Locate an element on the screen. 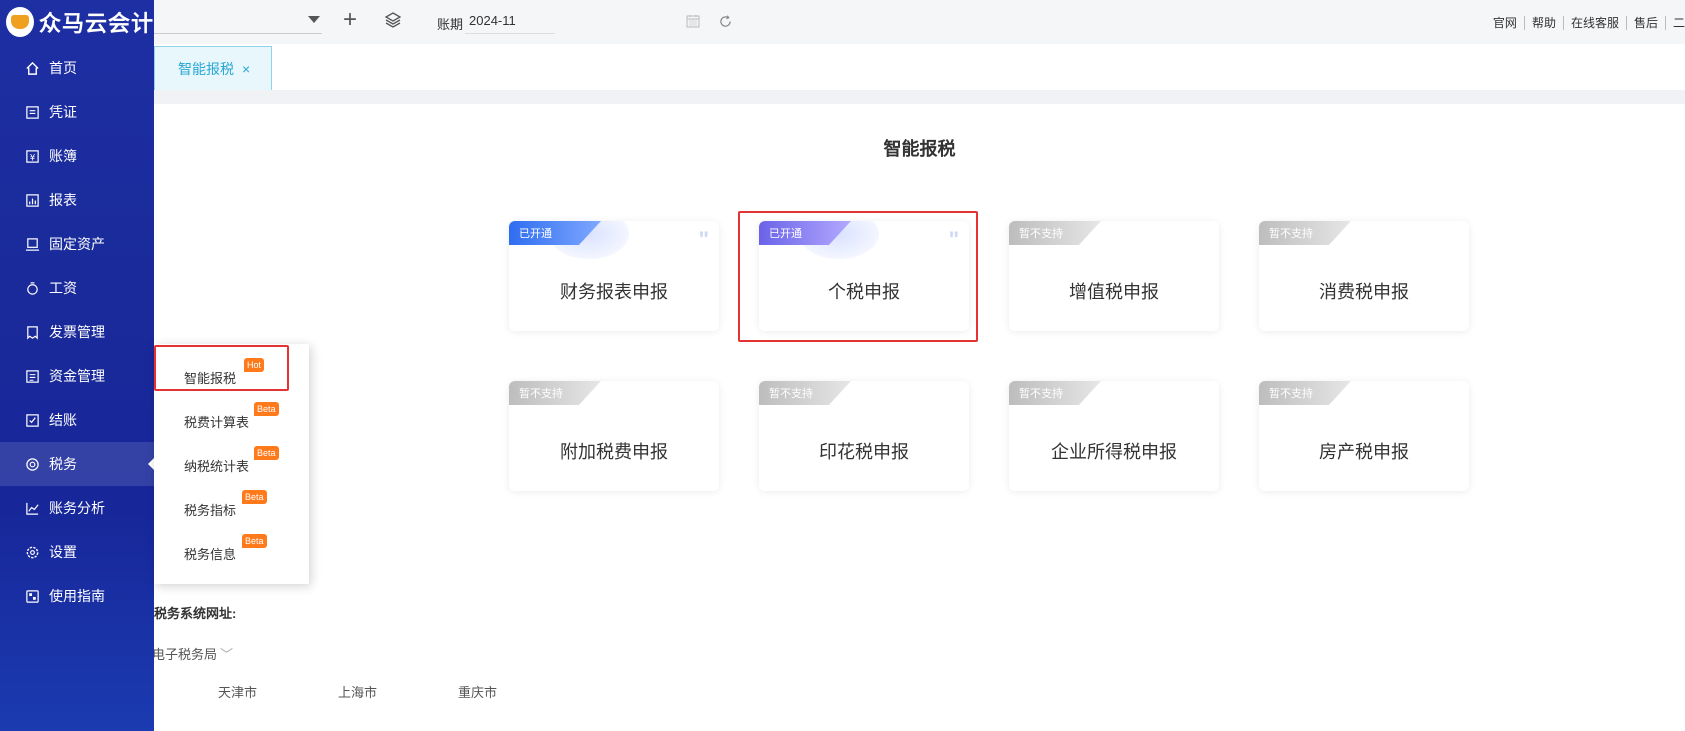 This screenshot has height=731, width=1685. sidebar-item-guide: 使用指南 is located at coordinates (77, 596).